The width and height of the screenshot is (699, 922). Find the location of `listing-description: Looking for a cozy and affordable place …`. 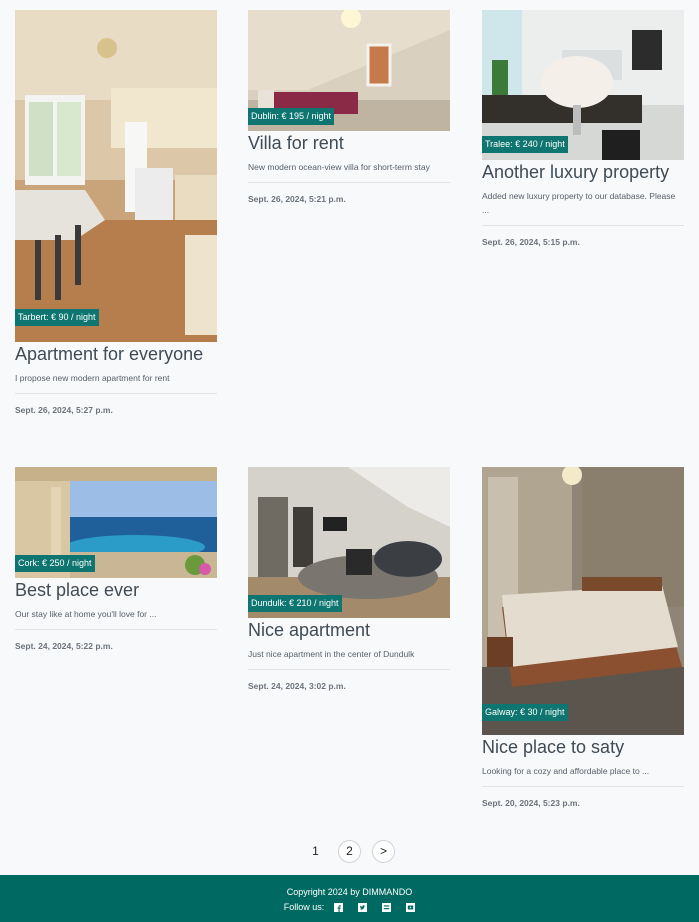

listing-description: Looking for a cozy and affordable place … is located at coordinates (566, 771).